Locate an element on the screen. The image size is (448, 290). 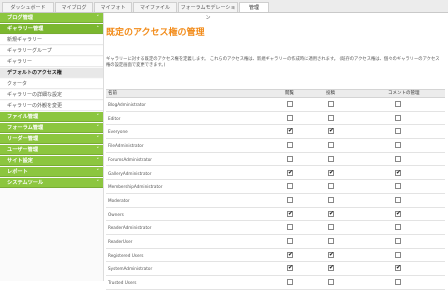
sidebar-item-label: クォータ is located at coordinates (17, 84).